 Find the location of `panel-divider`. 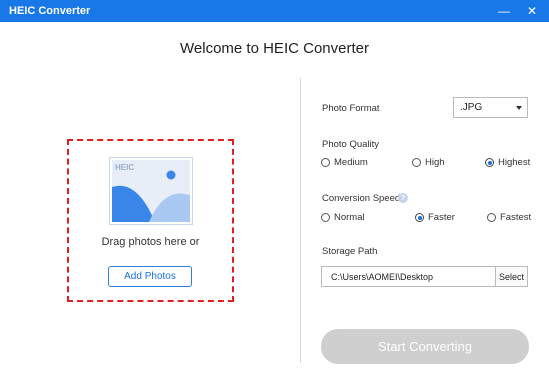

panel-divider is located at coordinates (300, 220).